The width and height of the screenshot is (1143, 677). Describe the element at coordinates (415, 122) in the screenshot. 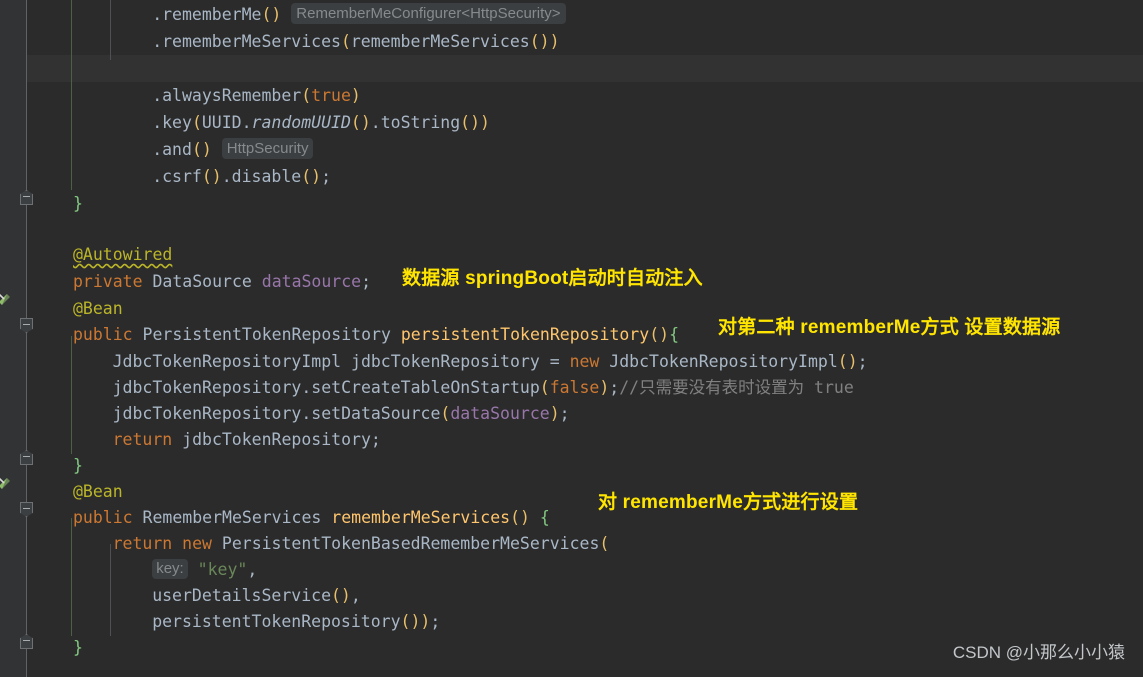

I see `code-token: .toString` at that location.